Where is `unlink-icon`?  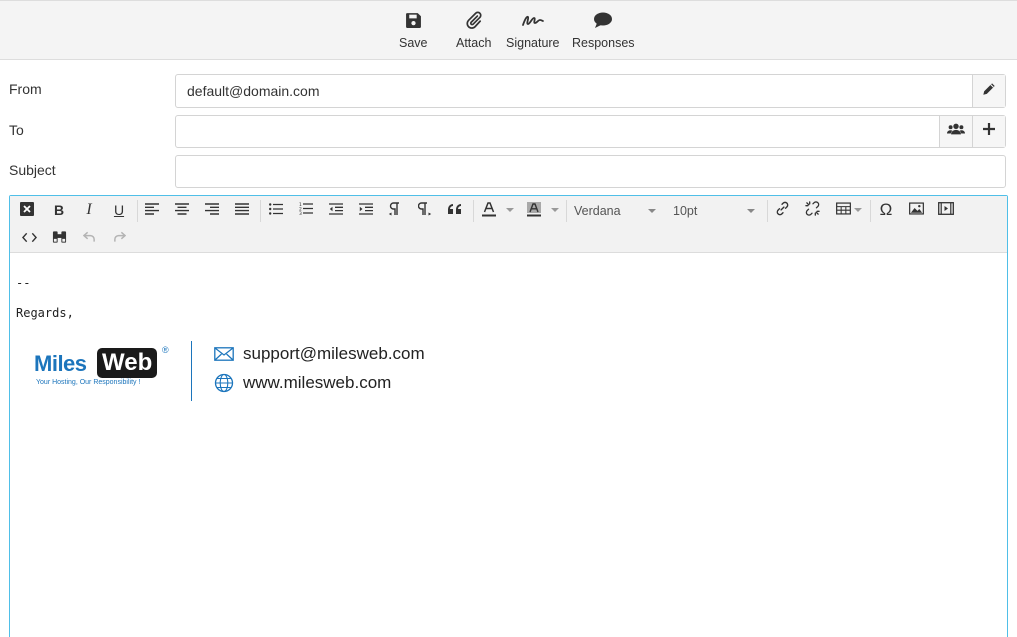
unlink-icon is located at coordinates (812, 210).